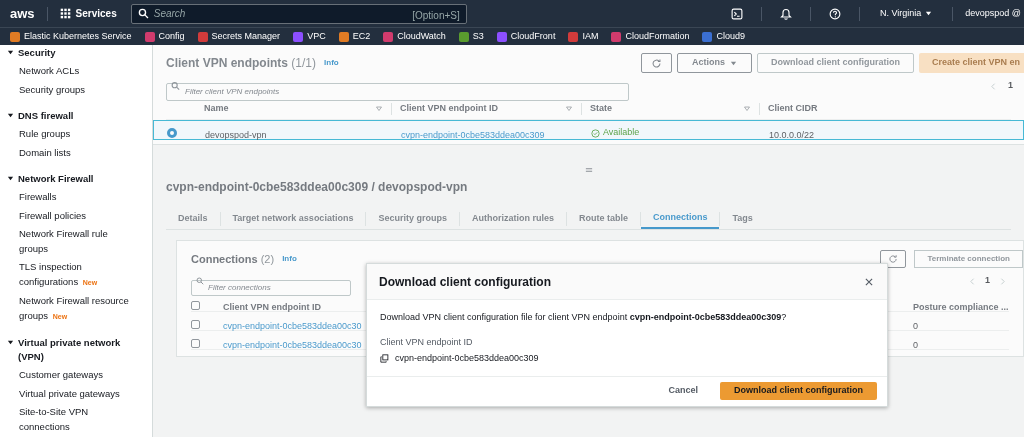 Image resolution: width=1024 pixels, height=437 pixels. I want to click on favorite-link: EC2, so click(354, 36).